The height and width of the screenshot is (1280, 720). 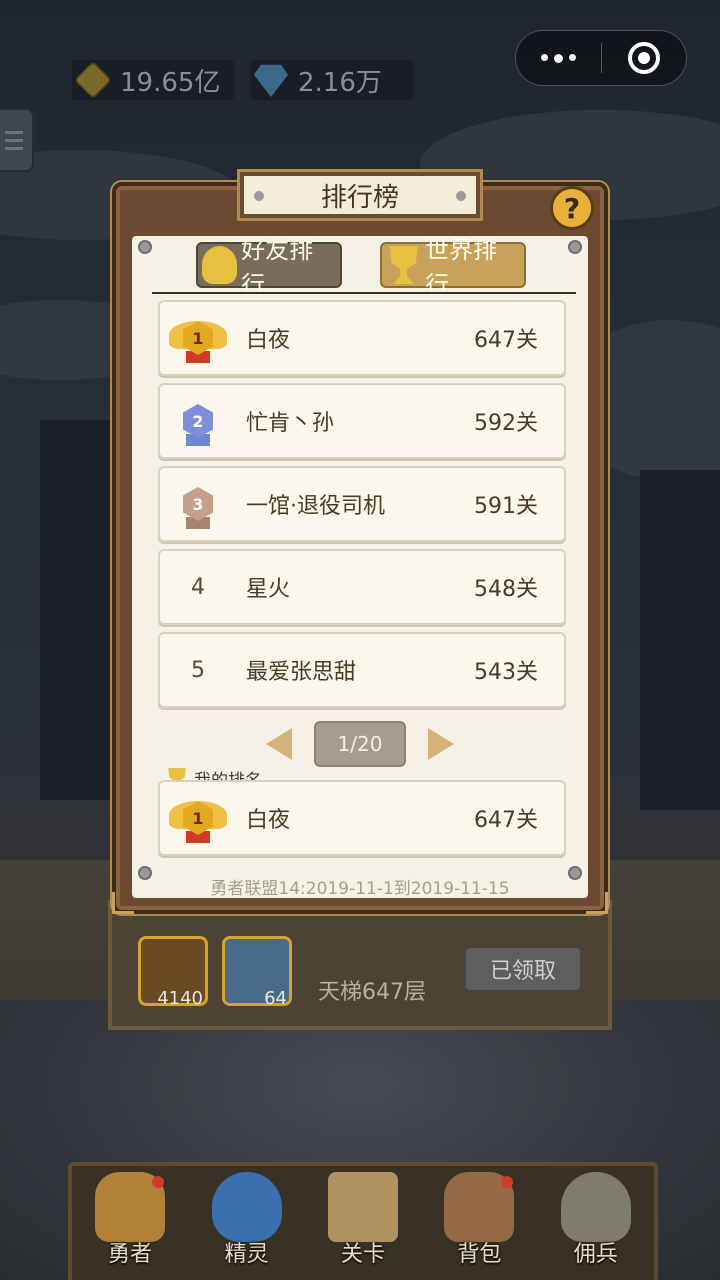 I want to click on friends-icon, so click(x=220, y=265).